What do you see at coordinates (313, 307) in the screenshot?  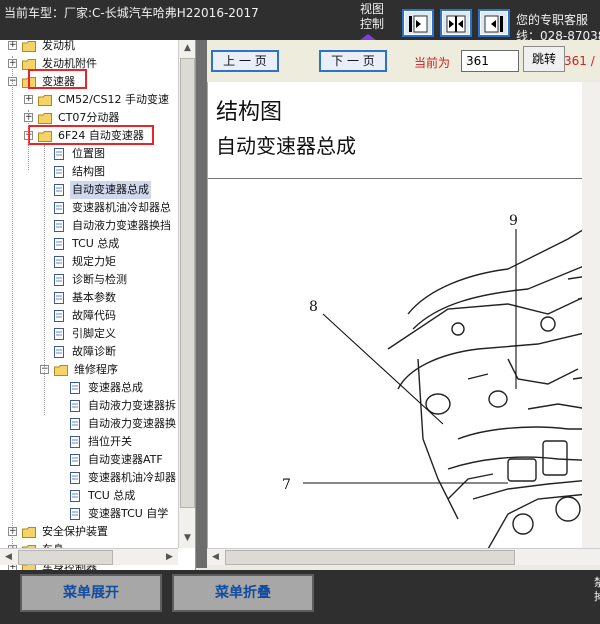 I see `callout-8: 8` at bounding box center [313, 307].